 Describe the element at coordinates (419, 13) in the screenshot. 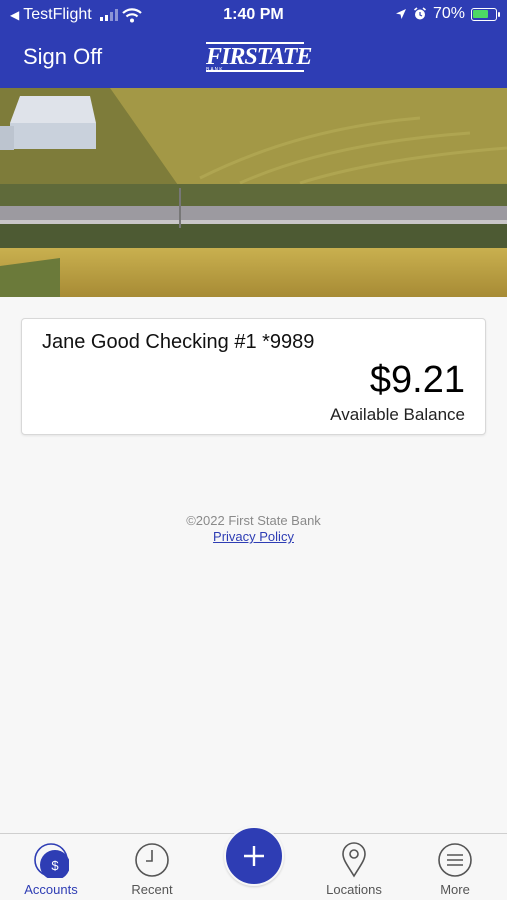

I see `alarm-icon` at that location.